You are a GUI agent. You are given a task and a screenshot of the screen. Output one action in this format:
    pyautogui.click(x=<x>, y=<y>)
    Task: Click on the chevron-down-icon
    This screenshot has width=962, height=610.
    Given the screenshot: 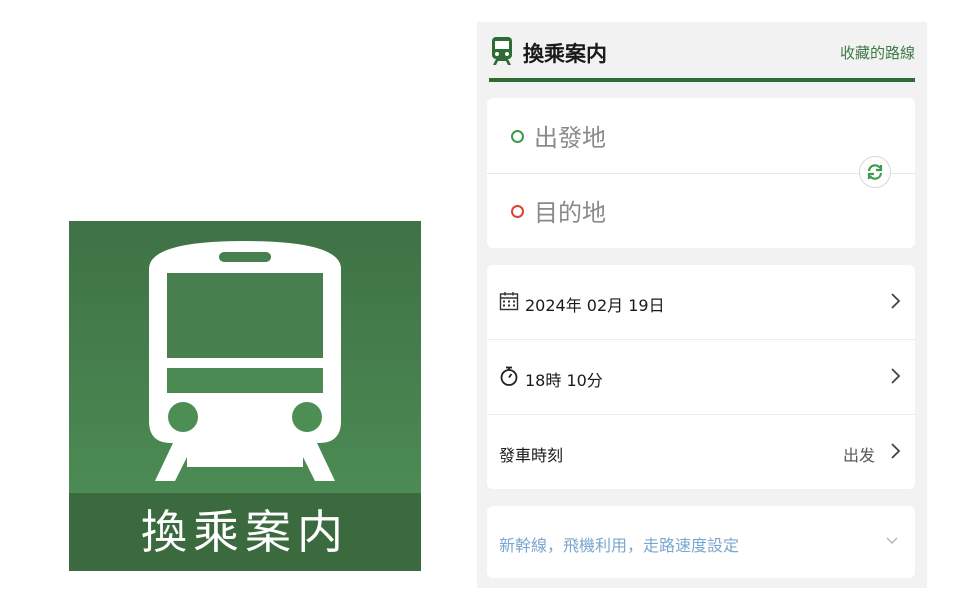 What is the action you would take?
    pyautogui.click(x=892, y=541)
    